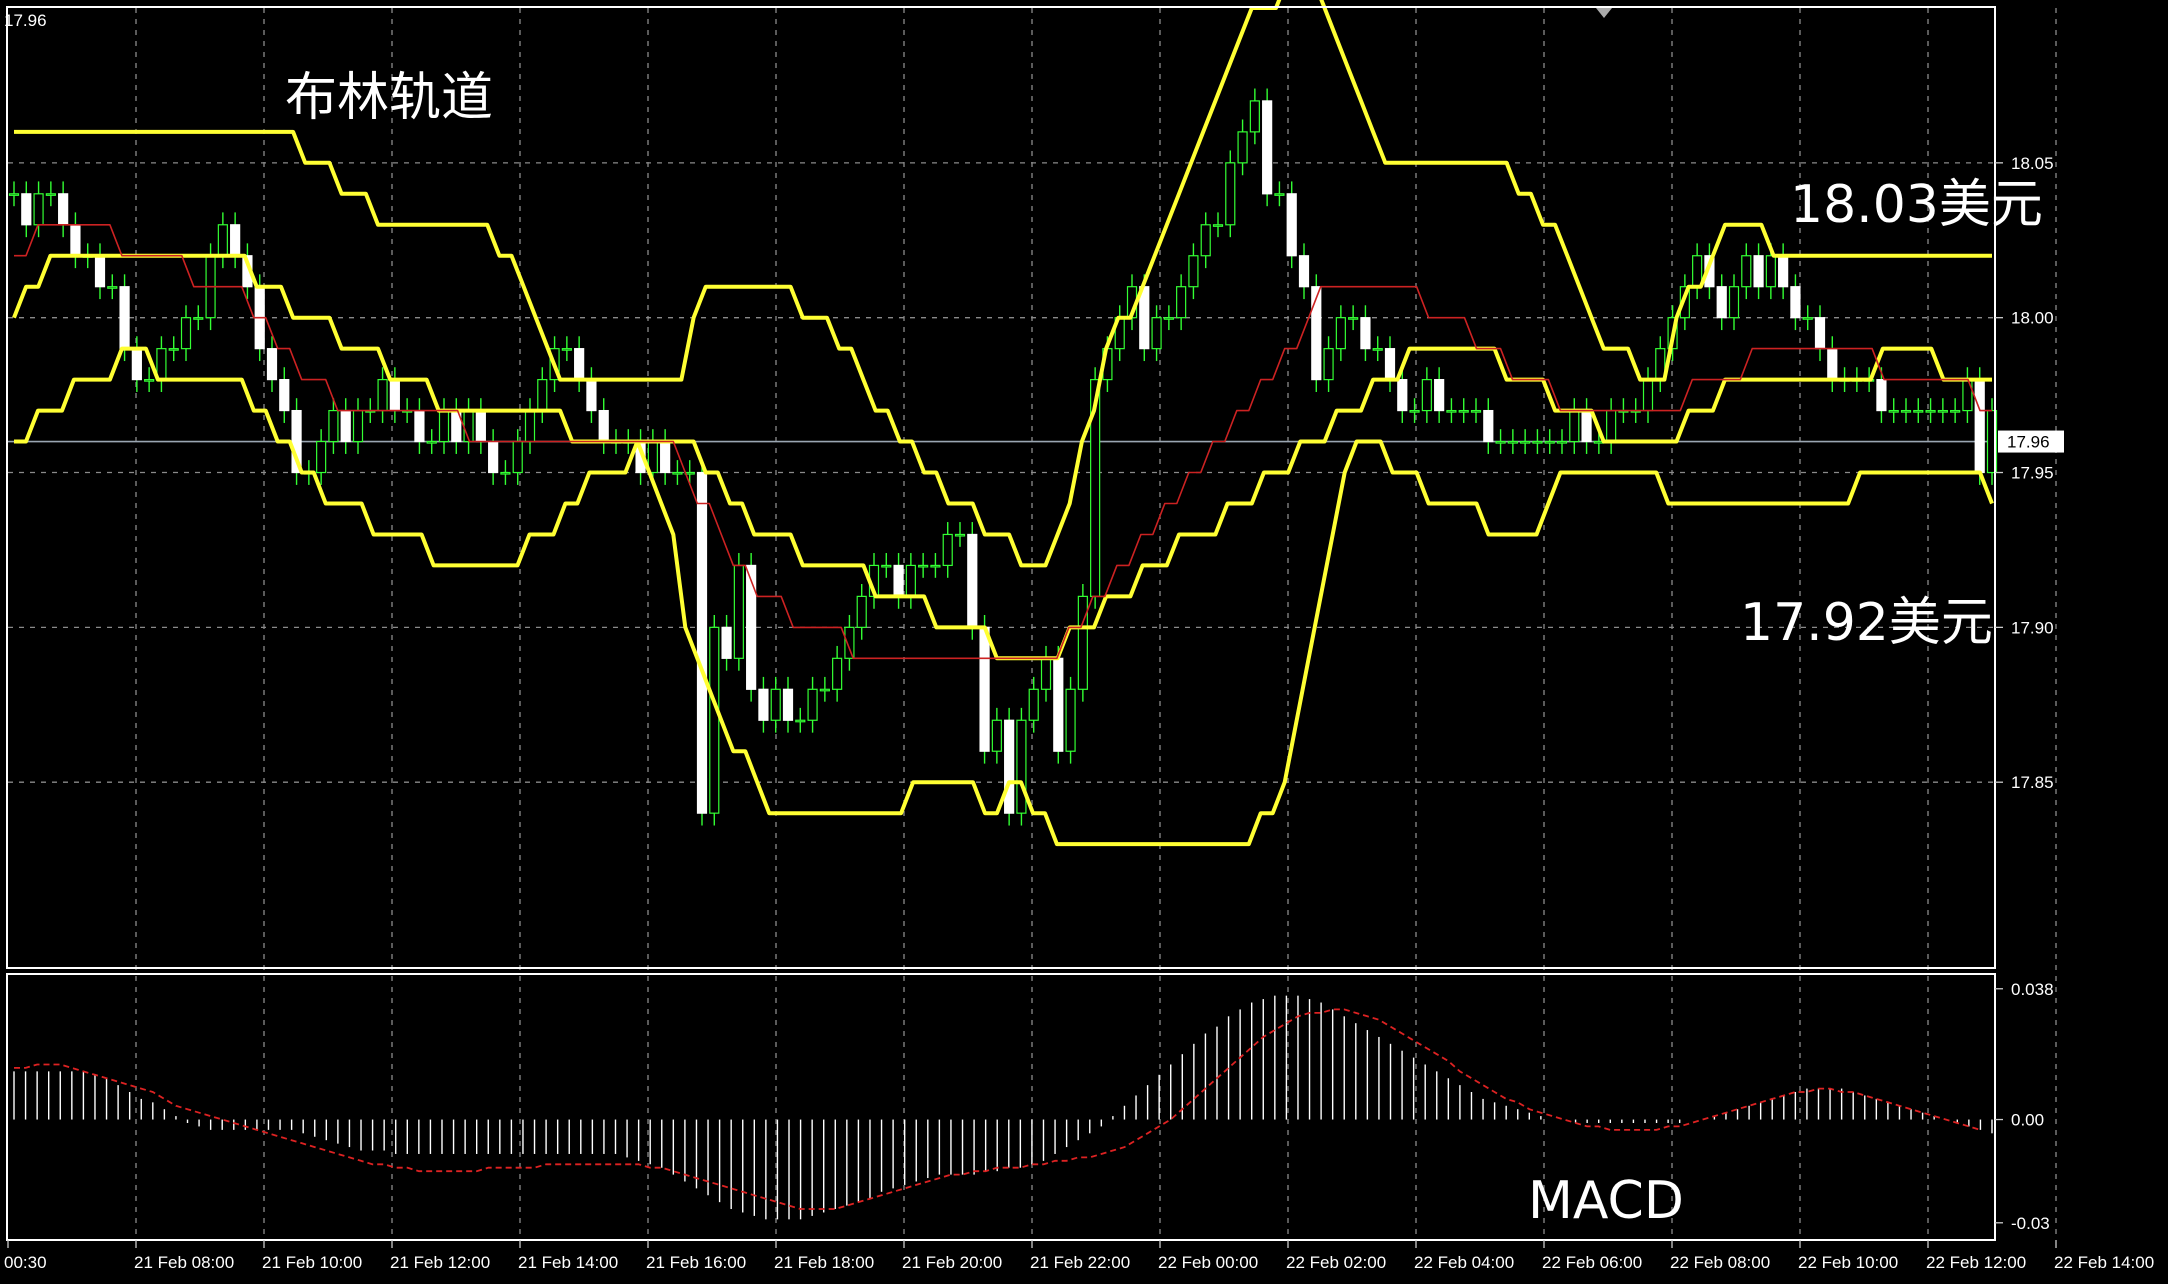 The height and width of the screenshot is (1284, 2168). Describe the element at coordinates (25, 1262) in the screenshot. I see `time-tick-label: 00:30` at that location.